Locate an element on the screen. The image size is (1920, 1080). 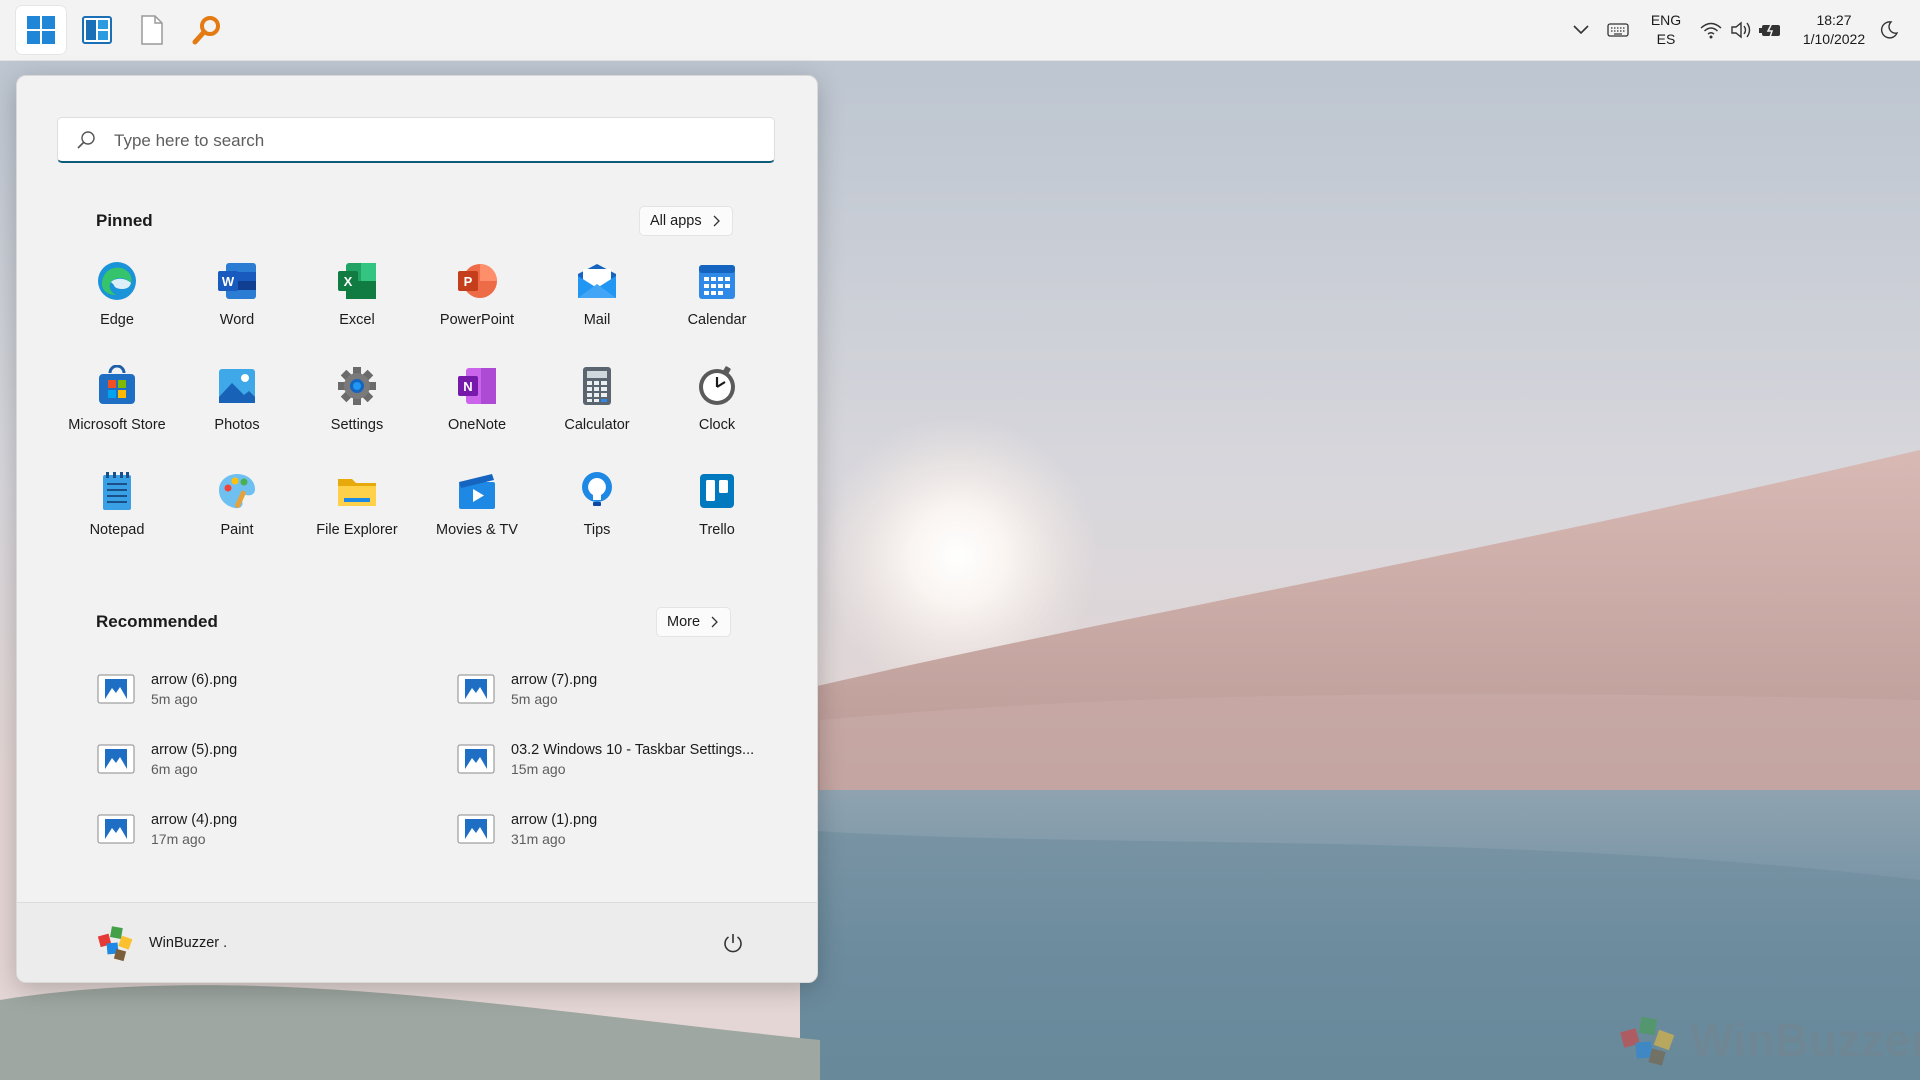
recommended-title: Recommended is located at coordinates (157, 621).